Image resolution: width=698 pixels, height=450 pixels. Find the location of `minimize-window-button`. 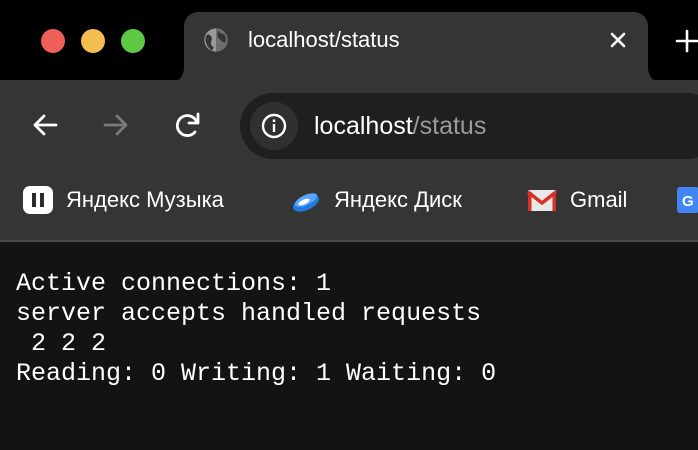

minimize-window-button is located at coordinates (93, 41).